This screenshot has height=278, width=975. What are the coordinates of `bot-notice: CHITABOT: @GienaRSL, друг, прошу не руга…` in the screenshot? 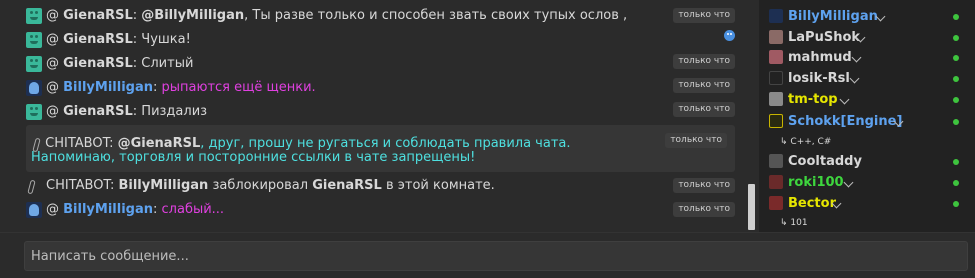 It's located at (380, 148).